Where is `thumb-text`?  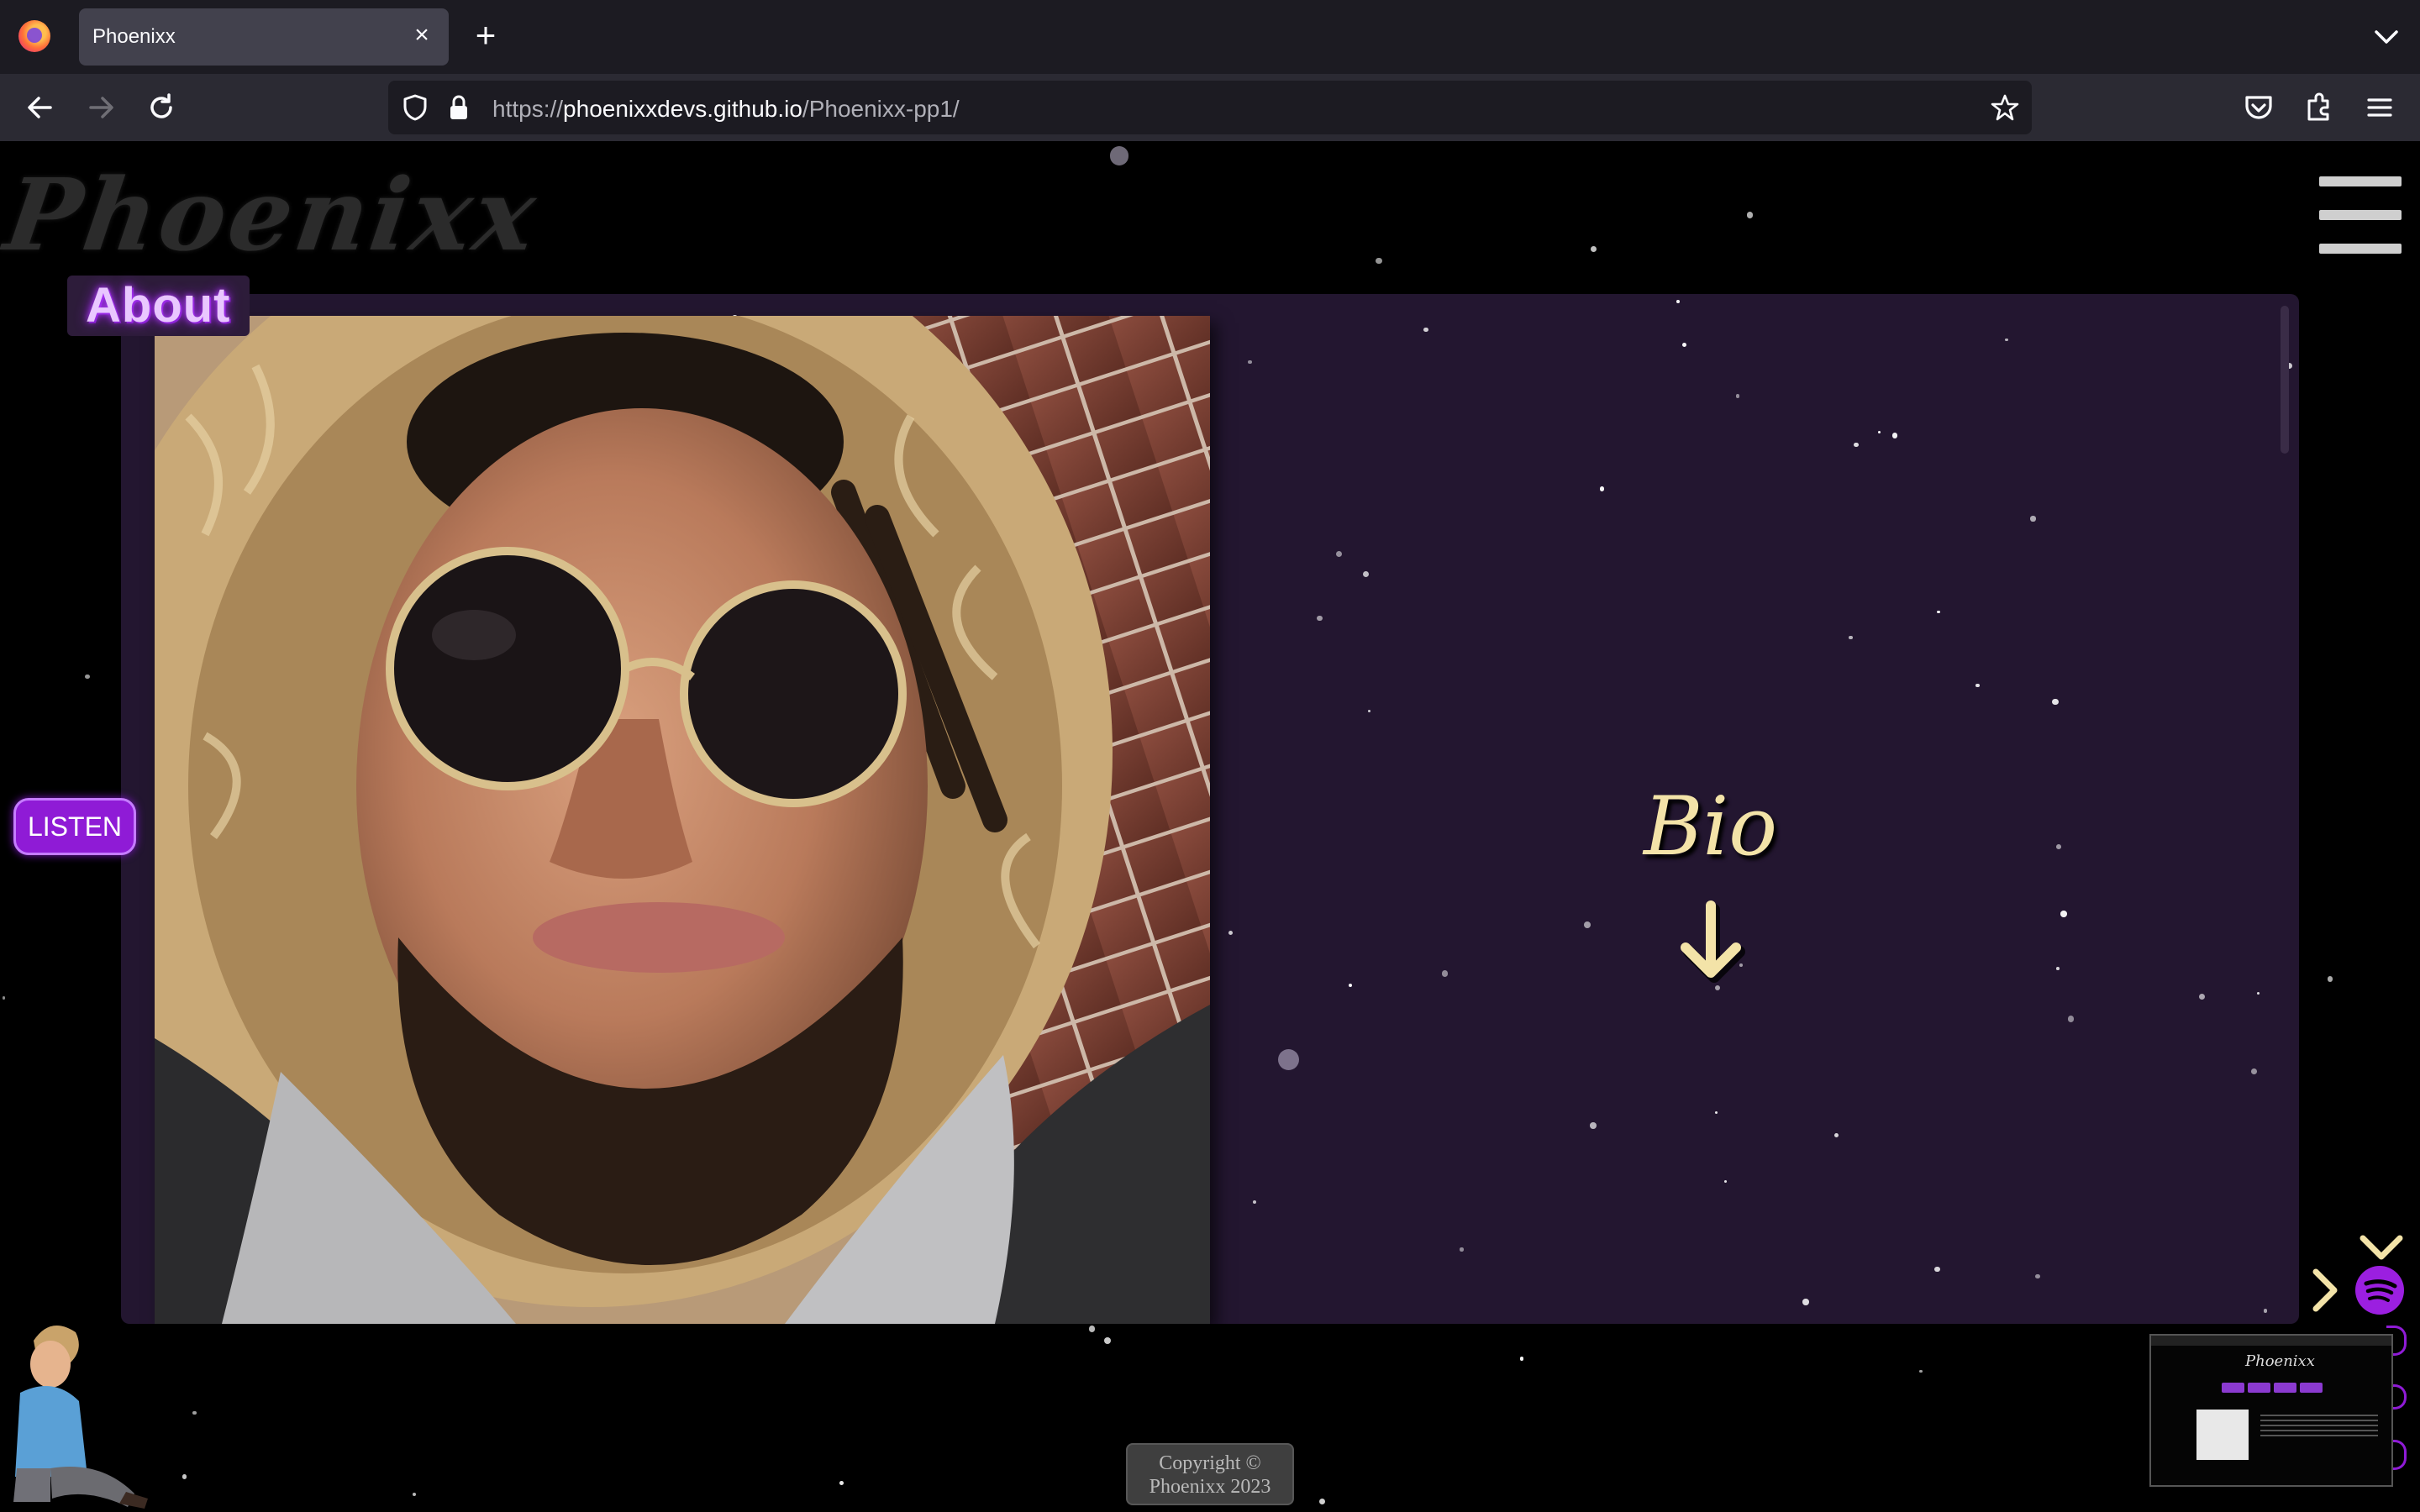 thumb-text is located at coordinates (2319, 1427).